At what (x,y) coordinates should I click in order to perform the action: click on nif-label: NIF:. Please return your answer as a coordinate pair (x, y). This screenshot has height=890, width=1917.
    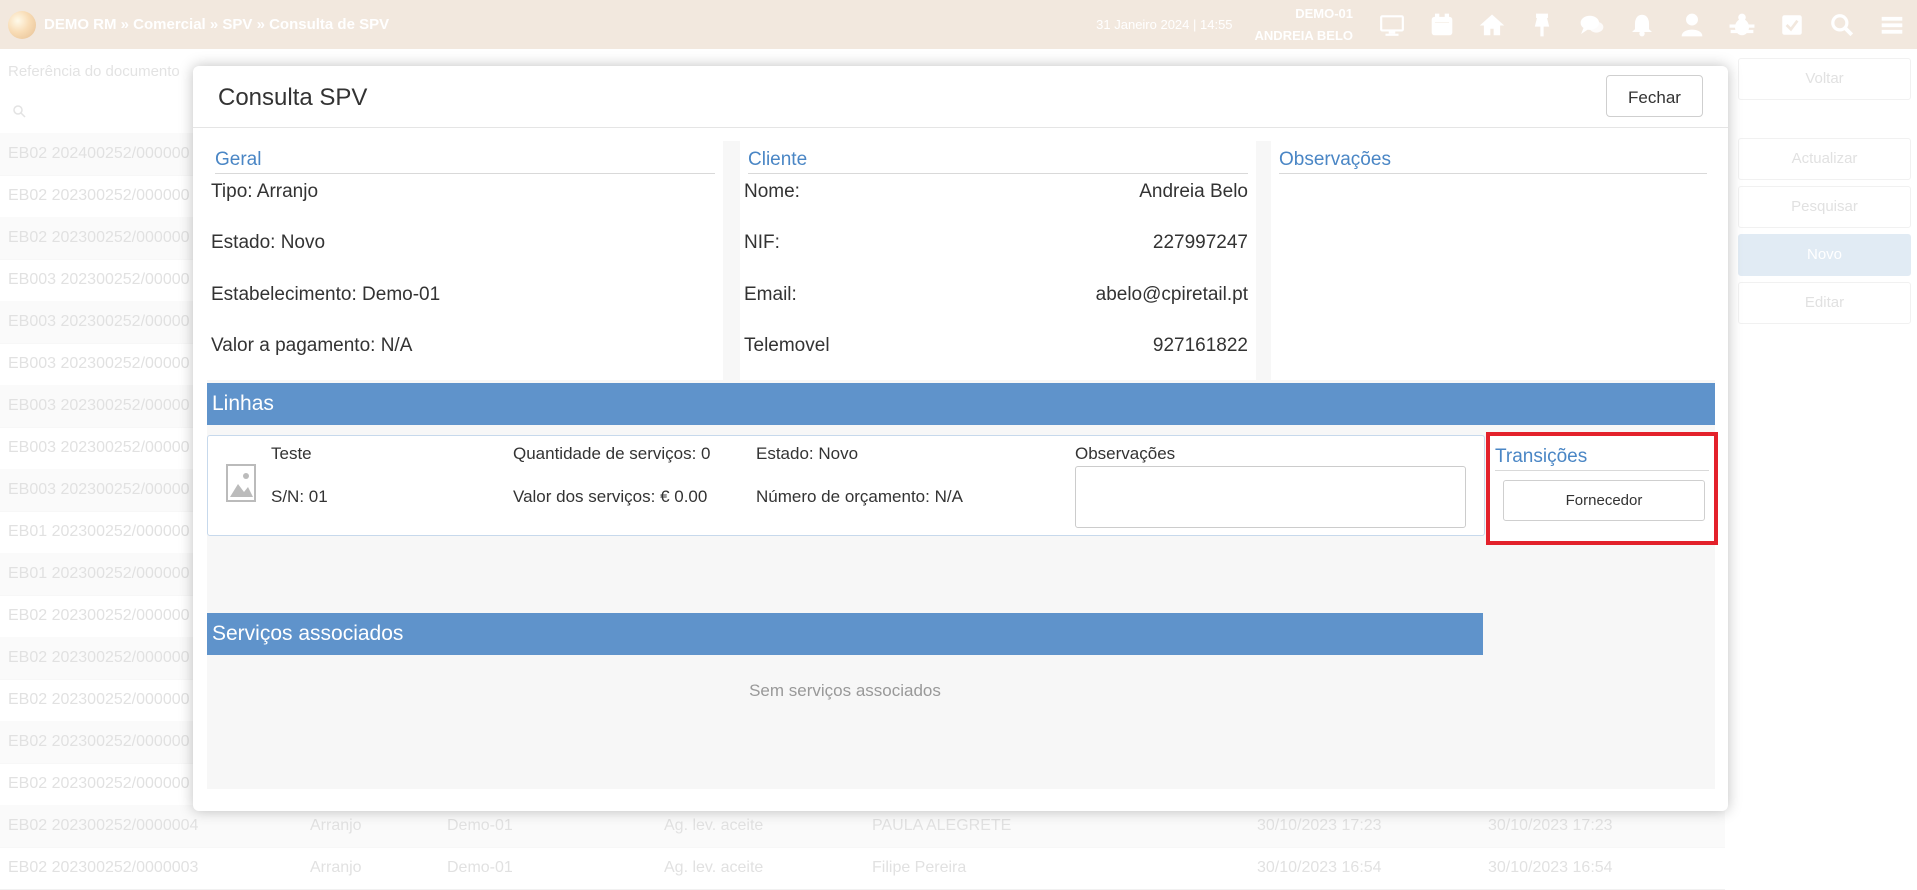
    Looking at the image, I should click on (762, 242).